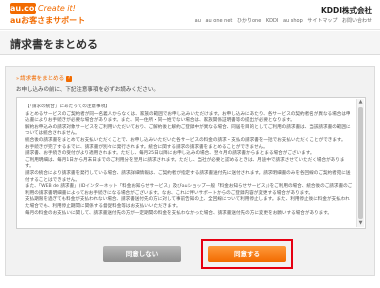 This screenshot has width=380, height=288. Describe the element at coordinates (346, 10) in the screenshot. I see `corp-name: KDDI株式会社` at that location.